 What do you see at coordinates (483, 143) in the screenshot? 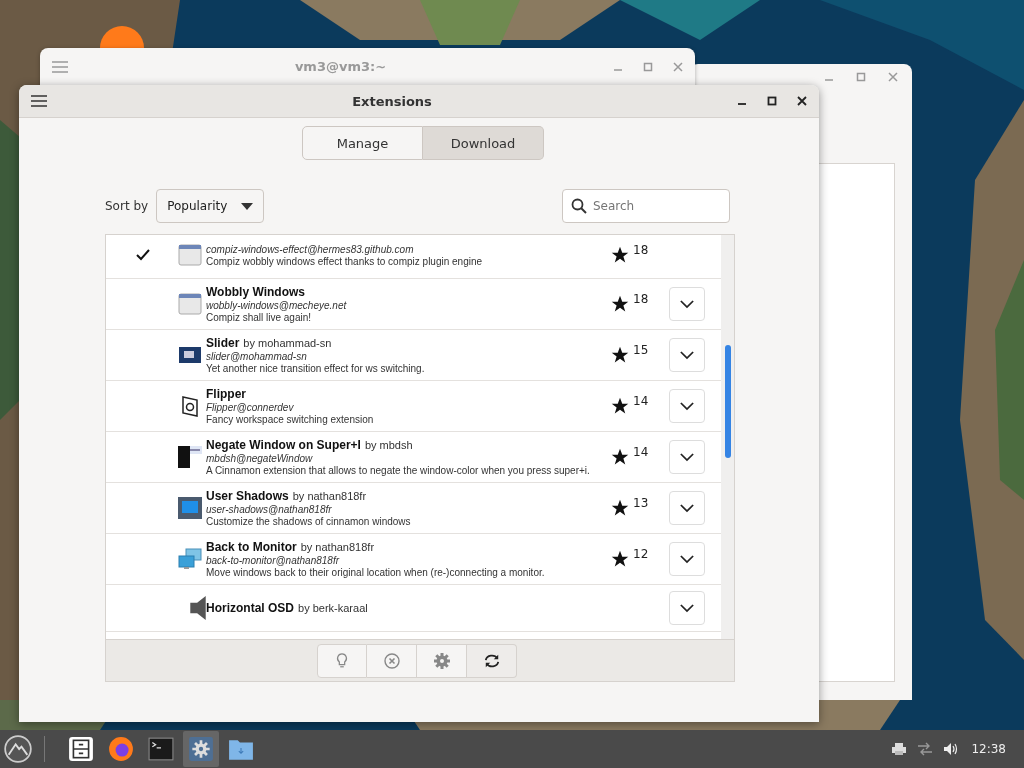
I see `tab: Download` at bounding box center [483, 143].